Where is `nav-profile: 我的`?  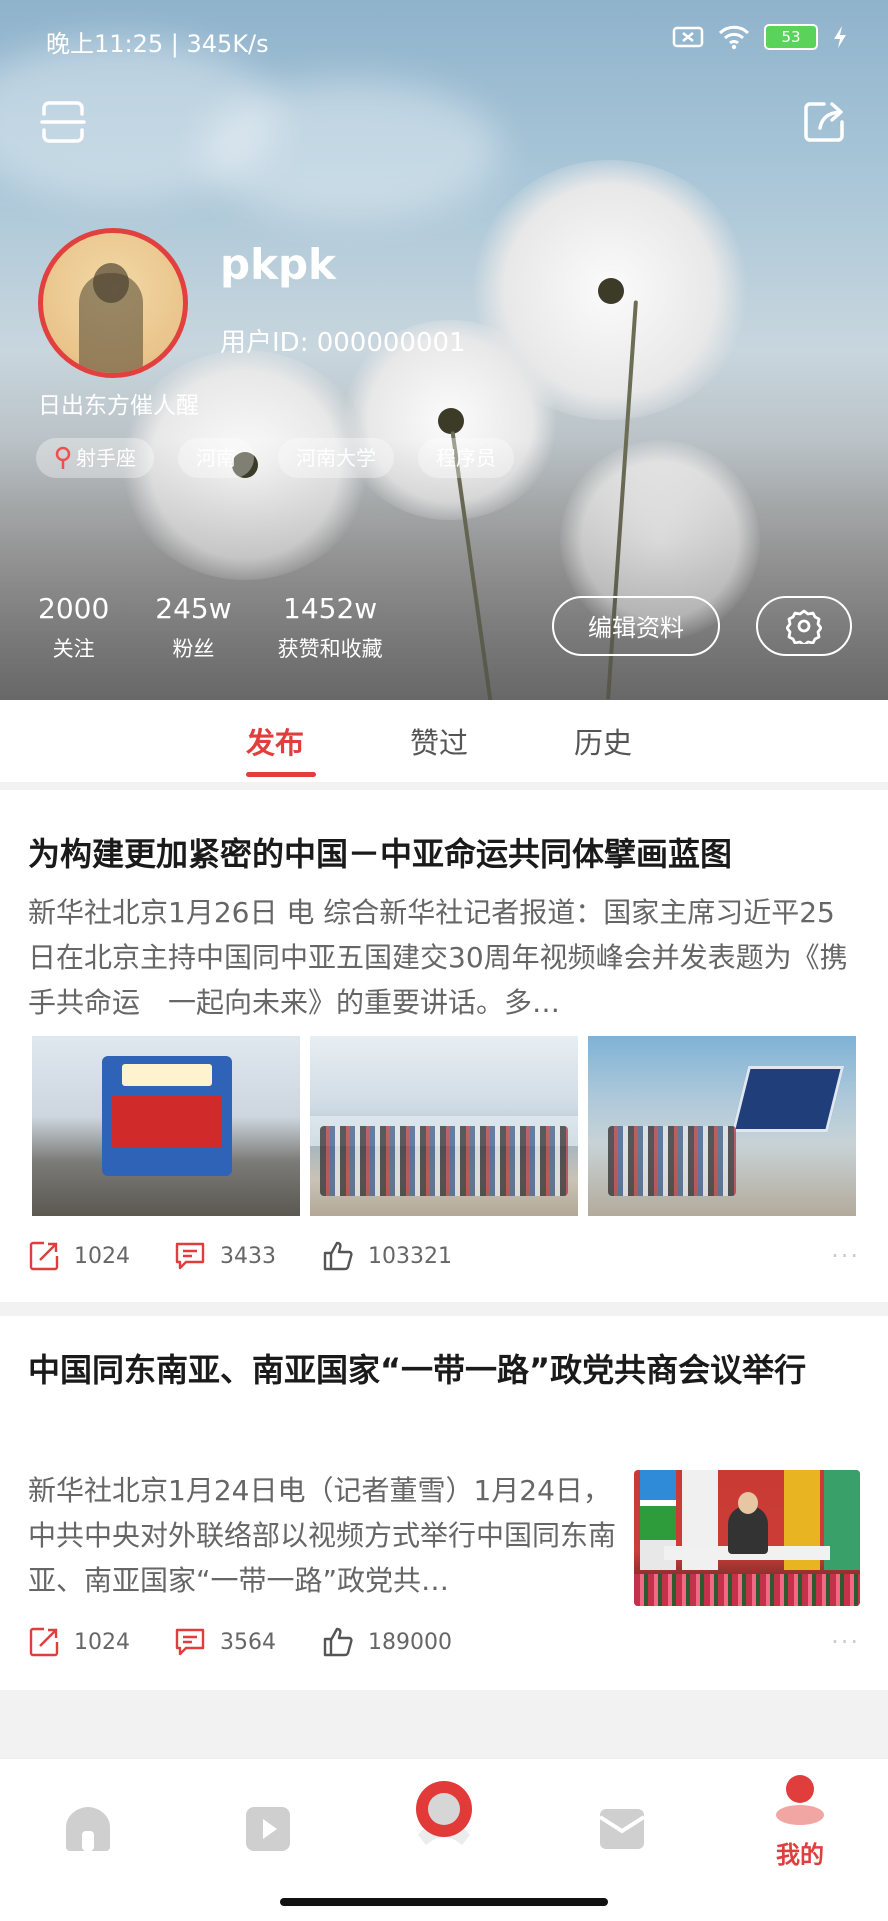
nav-profile: 我的 is located at coordinates (800, 1821).